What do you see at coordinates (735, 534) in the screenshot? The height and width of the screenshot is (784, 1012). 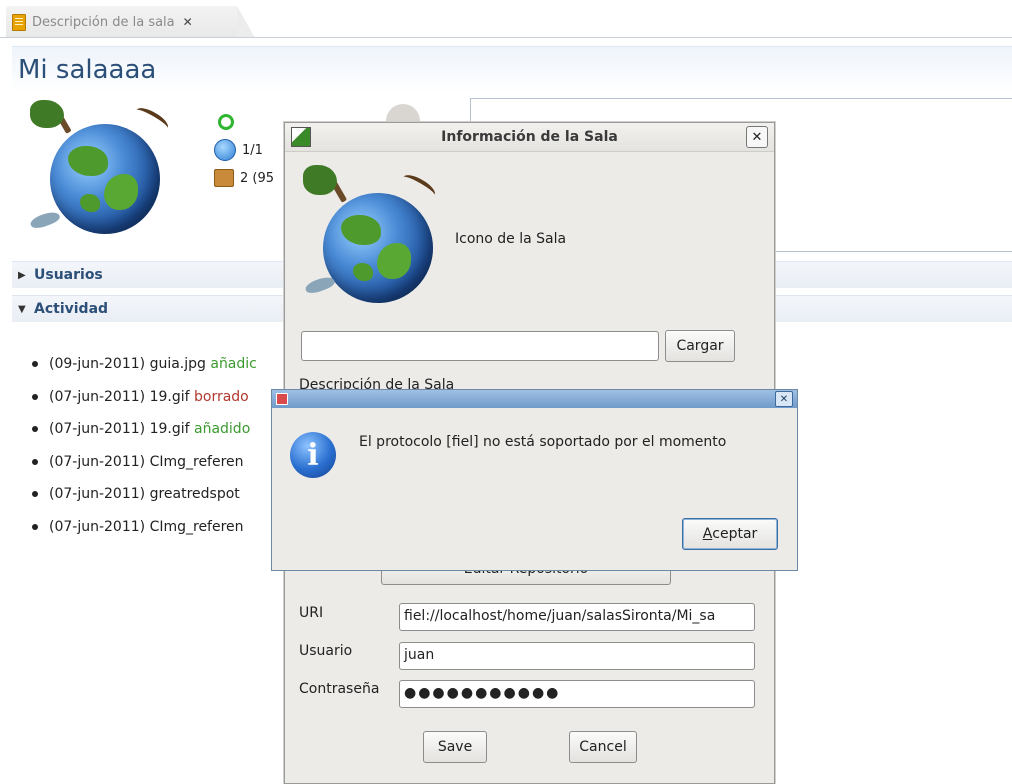 I see `accept-label: ceptar` at bounding box center [735, 534].